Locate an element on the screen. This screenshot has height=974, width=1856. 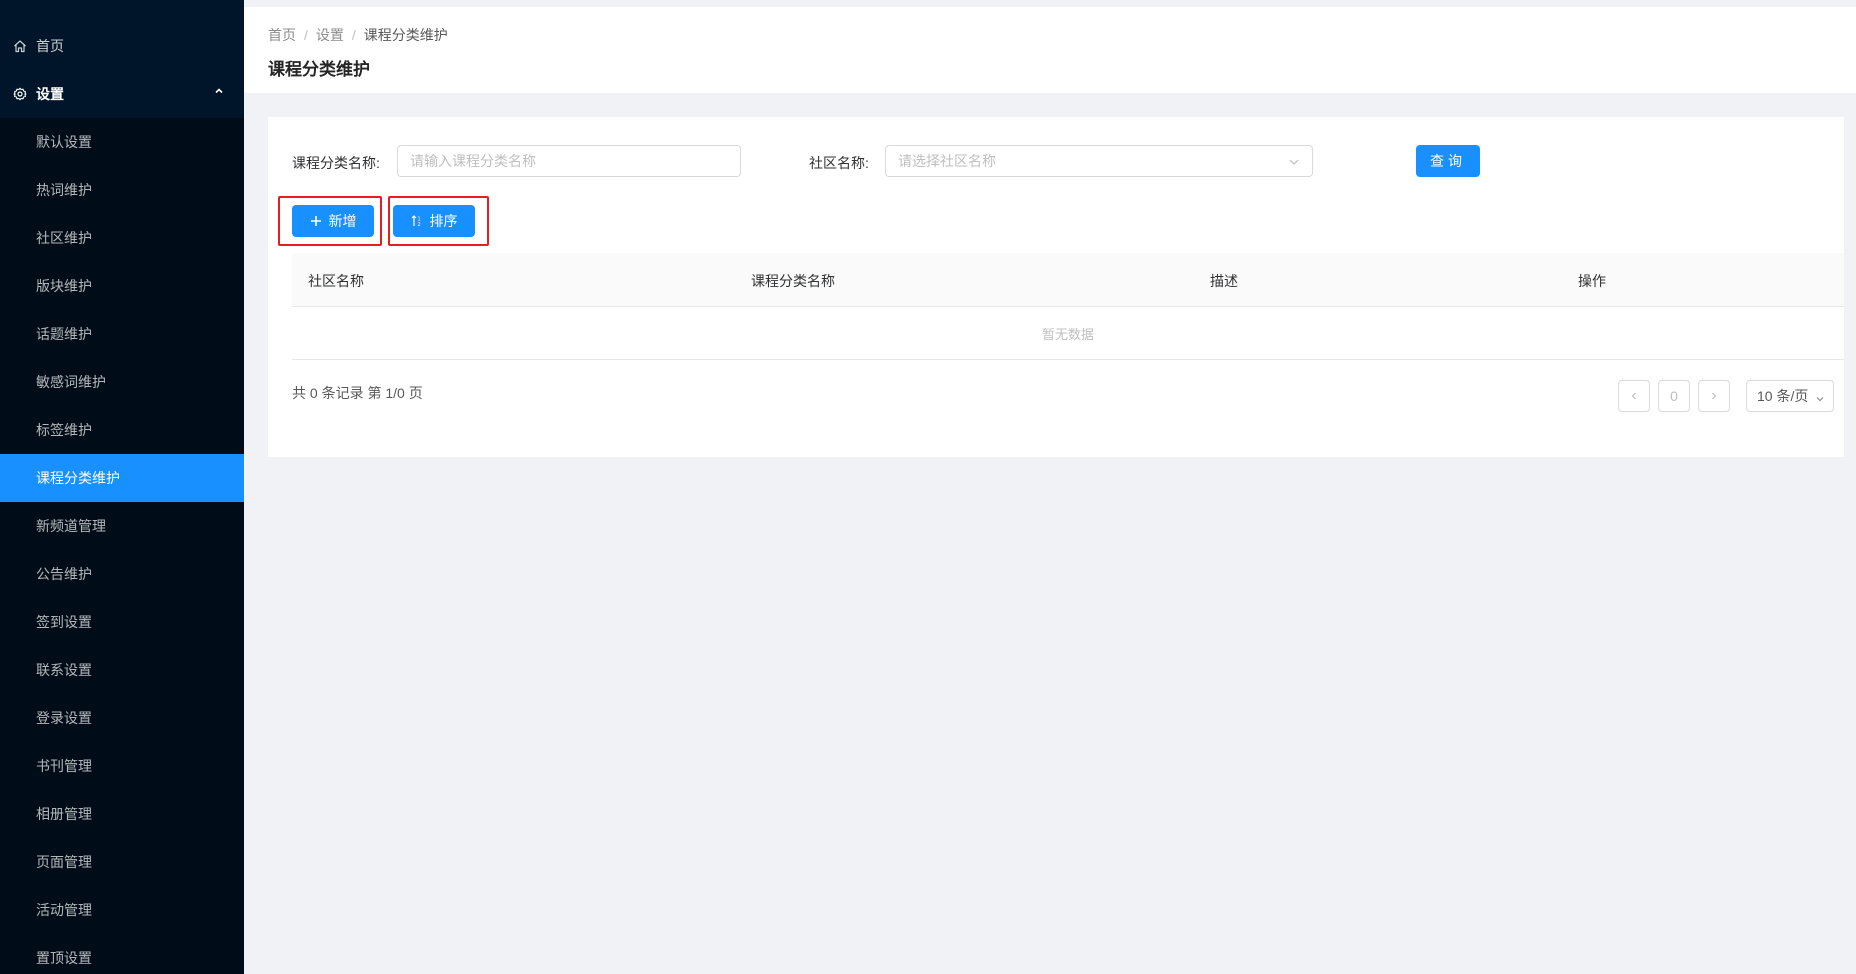
table-header: 社区名称 课程分类名称 描述 操作 is located at coordinates (1068, 280).